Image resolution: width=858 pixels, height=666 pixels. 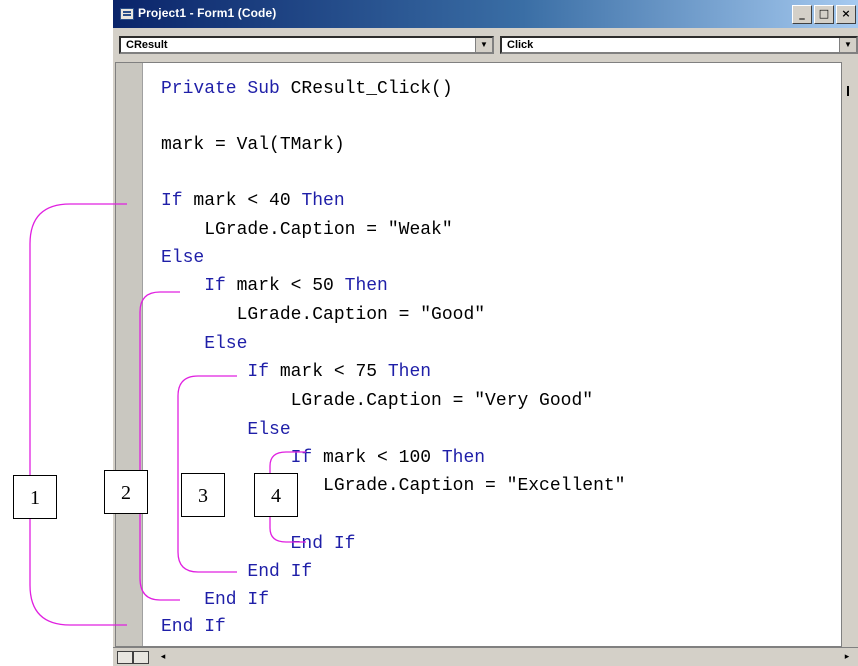 I want to click on window-title: Project1 - Form1 (Code), so click(x=207, y=13).